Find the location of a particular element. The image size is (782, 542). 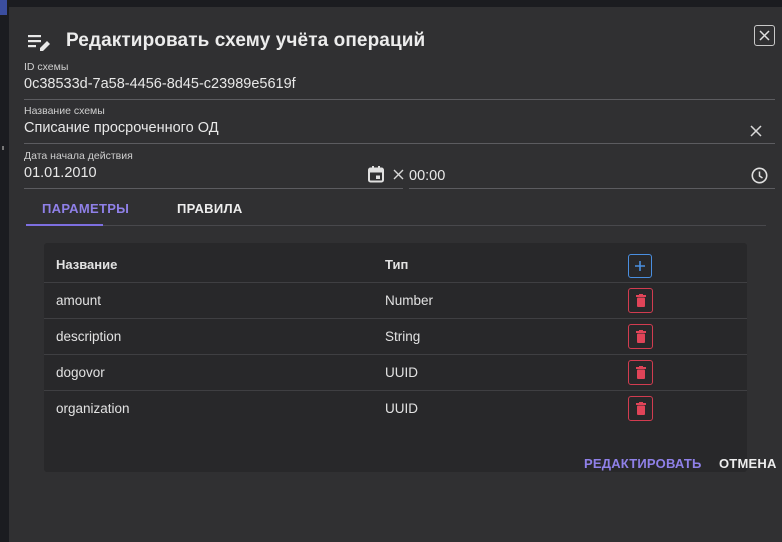

parameter-name: description is located at coordinates (89, 336).